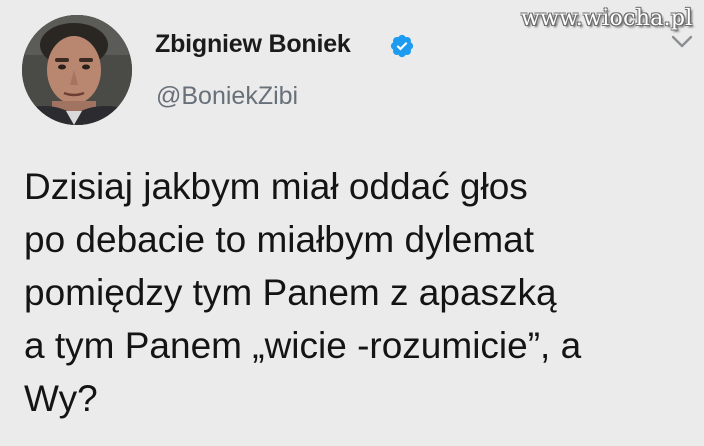 Image resolution: width=704 pixels, height=446 pixels. I want to click on tweet-line: po debacie to miałbym dylemat, so click(279, 239).